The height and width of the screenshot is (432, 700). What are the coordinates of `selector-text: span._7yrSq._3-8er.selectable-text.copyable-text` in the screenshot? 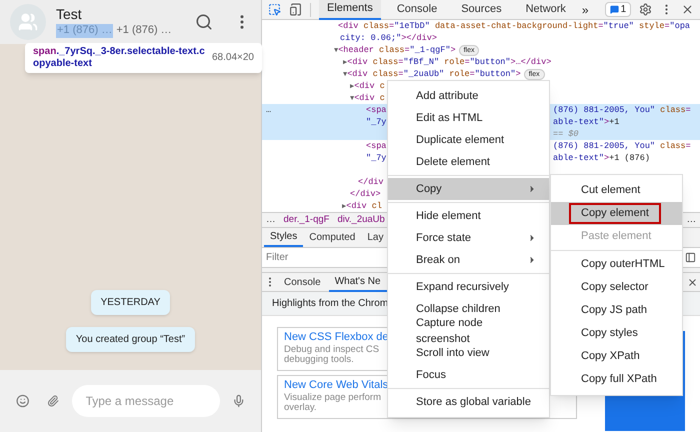 It's located at (119, 58).